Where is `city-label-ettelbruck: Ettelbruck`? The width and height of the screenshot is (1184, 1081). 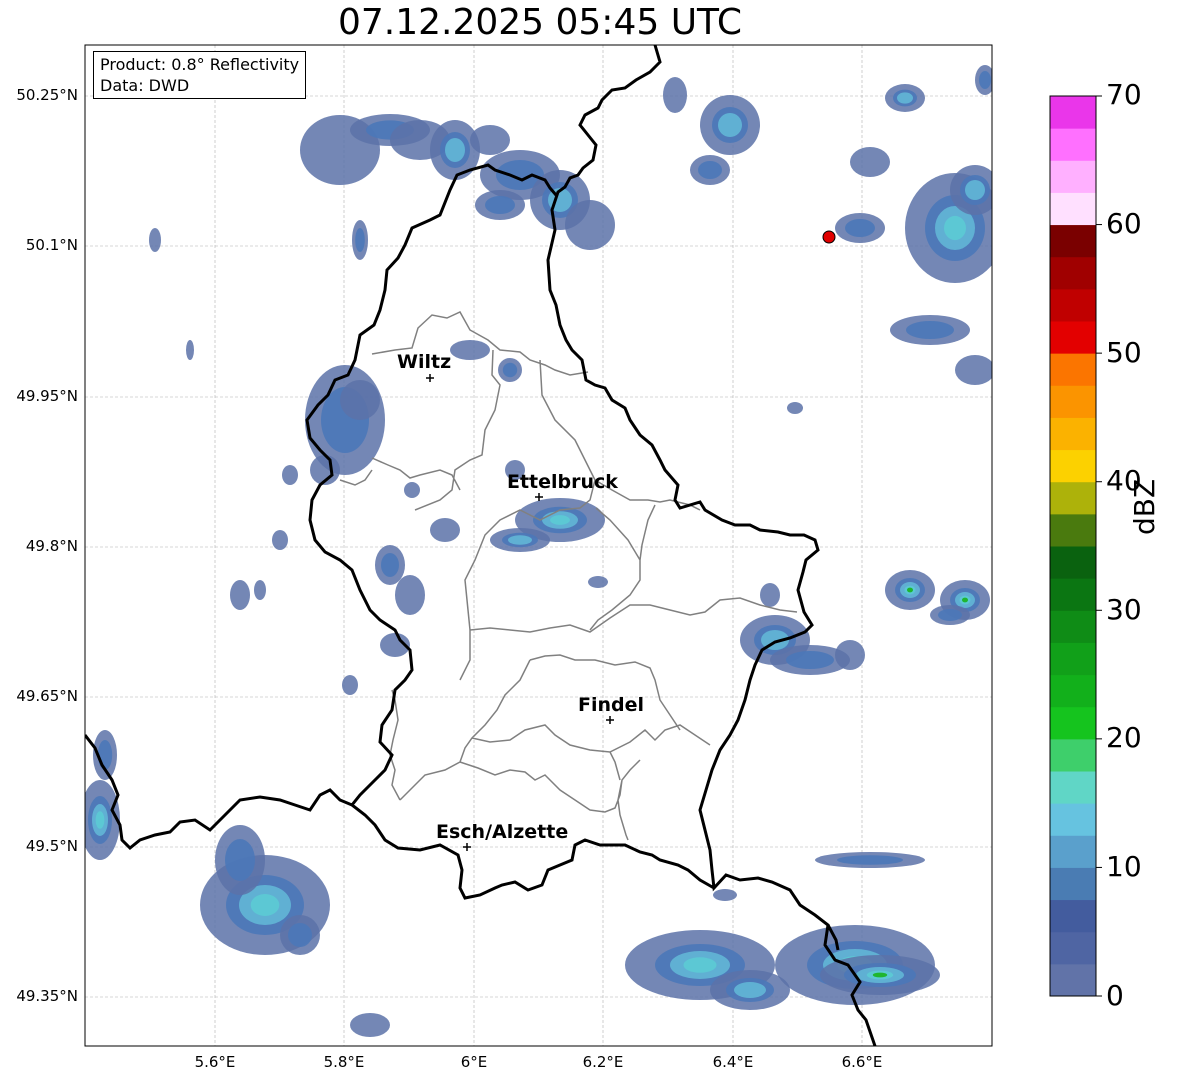
city-label-ettelbruck: Ettelbruck is located at coordinates (562, 482).